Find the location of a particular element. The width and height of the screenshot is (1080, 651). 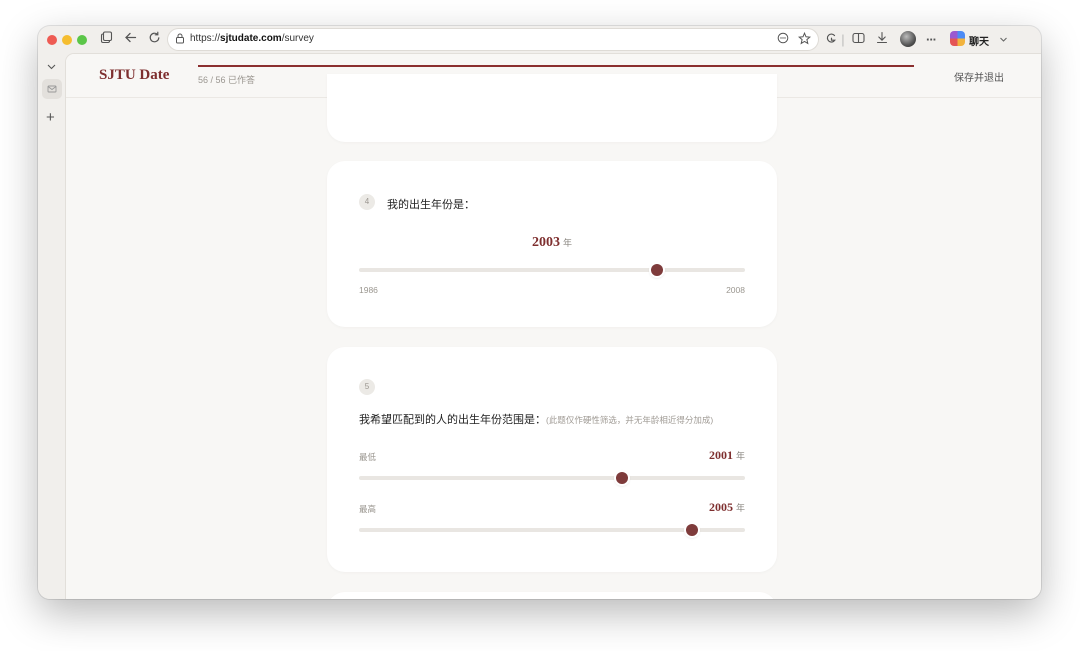

site-logo: SJTU Date is located at coordinates (134, 75).